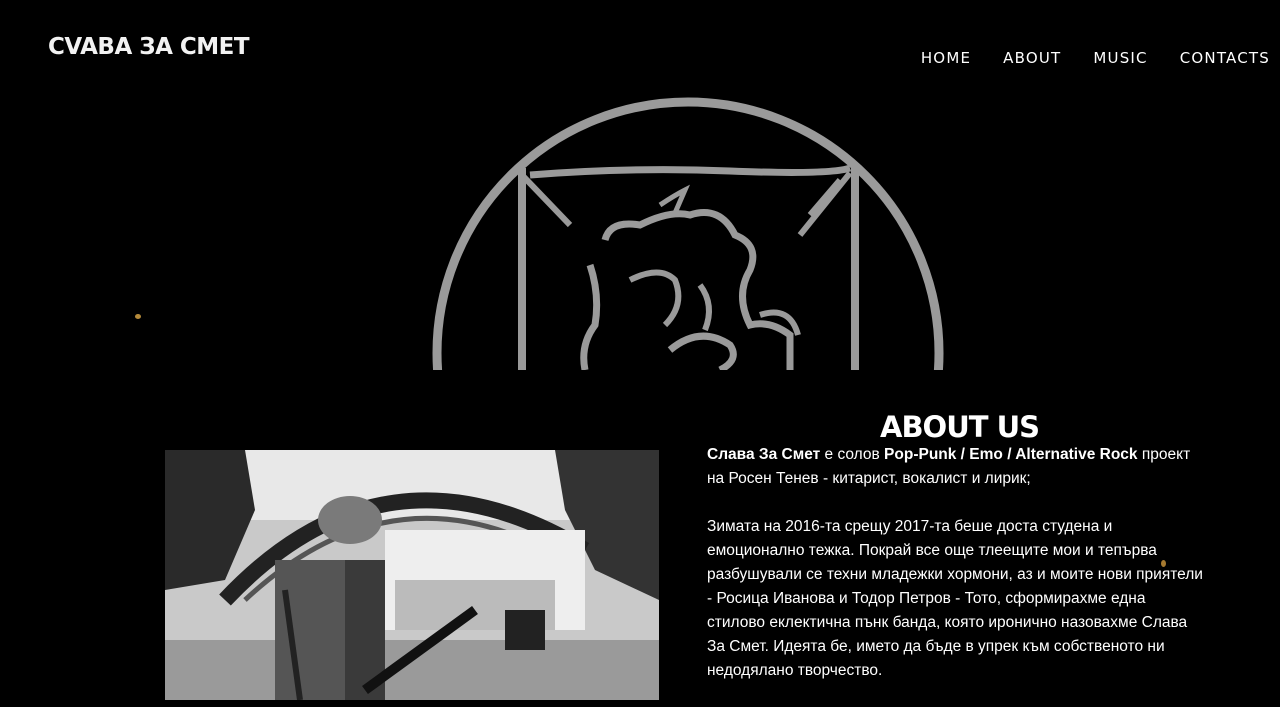 The width and height of the screenshot is (1280, 707). What do you see at coordinates (764, 454) in the screenshot?
I see `band-name: Слава За Смет` at bounding box center [764, 454].